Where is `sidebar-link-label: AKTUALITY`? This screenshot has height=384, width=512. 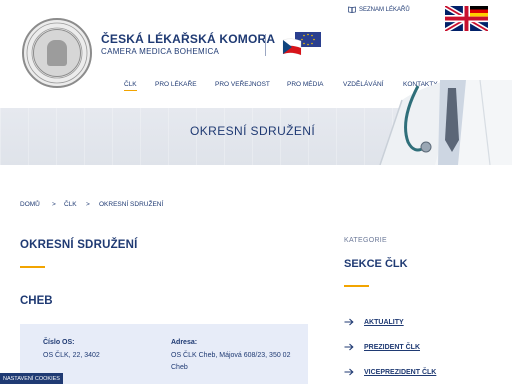 sidebar-link-label: AKTUALITY is located at coordinates (384, 322).